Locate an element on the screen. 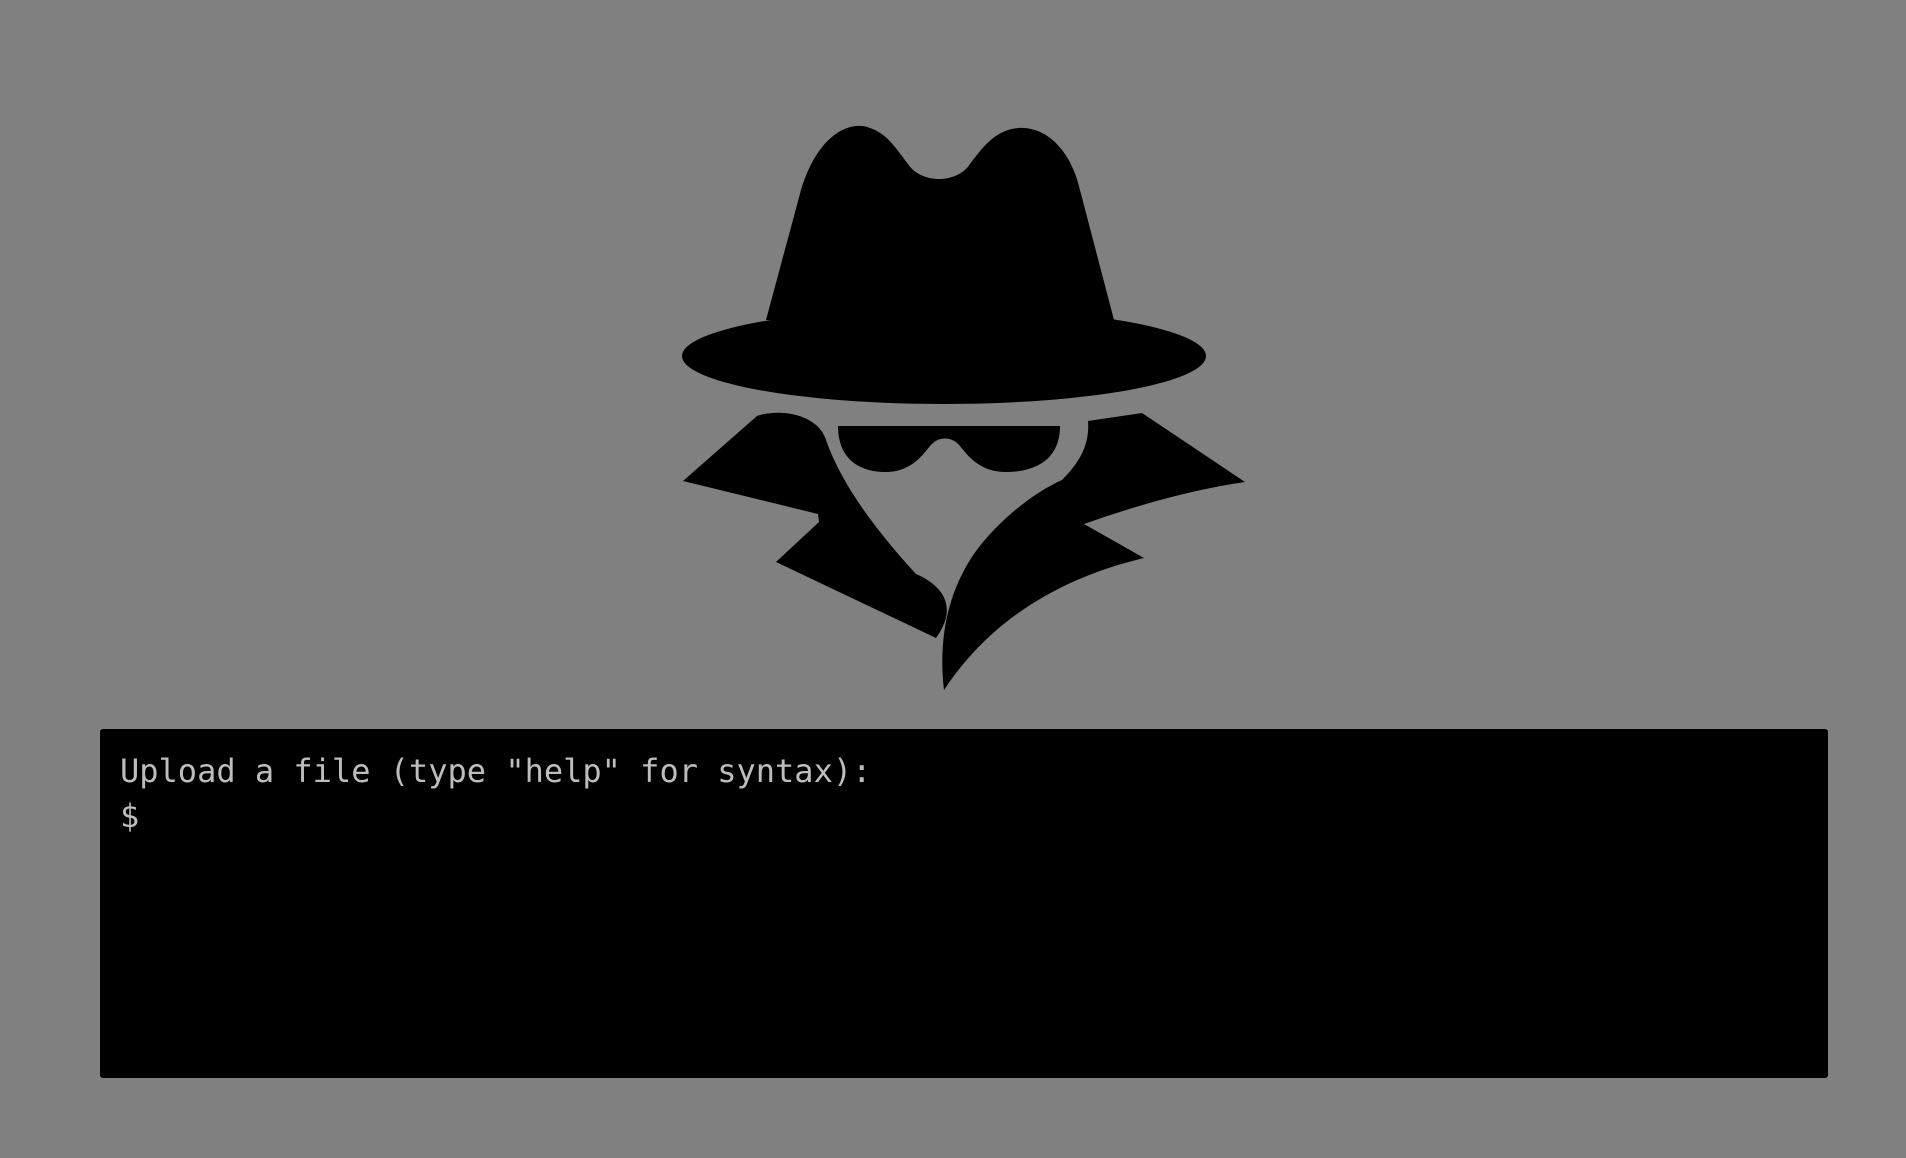  terminal-instruction: Upload a file (type "help" for syntax): is located at coordinates (496, 771).